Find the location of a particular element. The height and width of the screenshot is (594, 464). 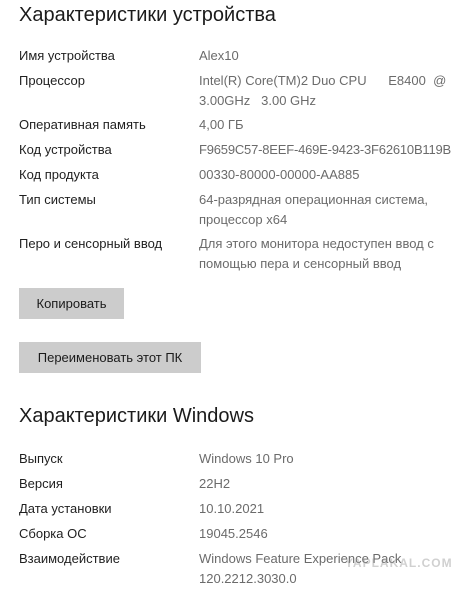

rename-pc-button: Переименовать этот ПК is located at coordinates (110, 357).